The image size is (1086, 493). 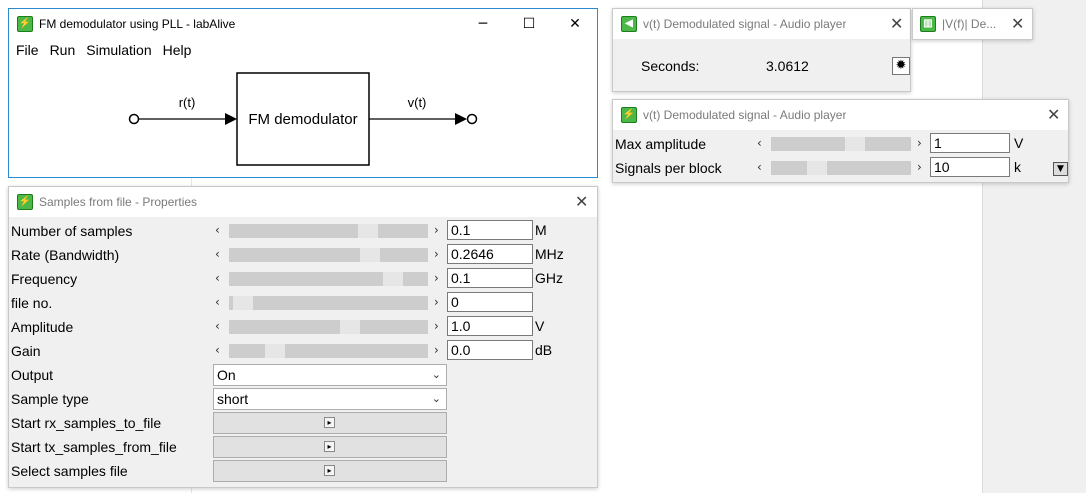 I want to click on property-label: file no., so click(x=32, y=303).